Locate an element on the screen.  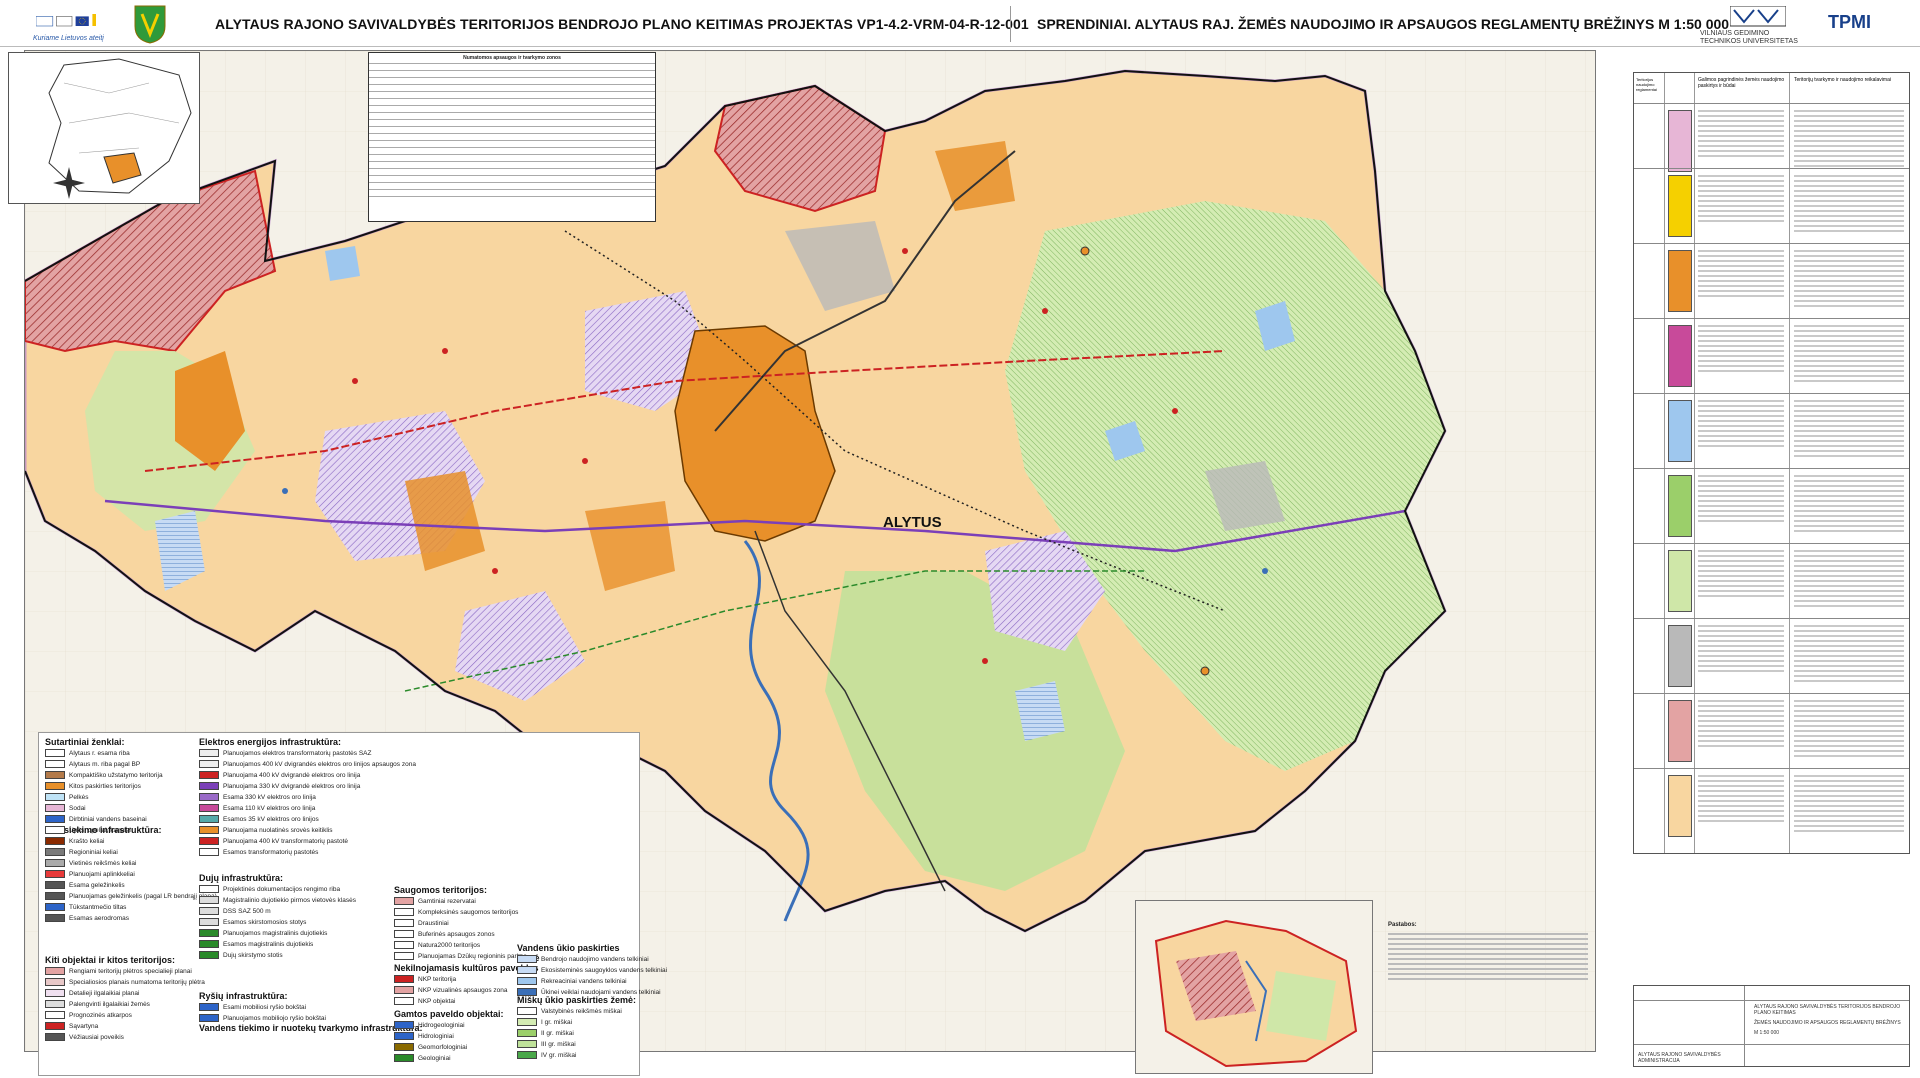
legend-label: Esami mobiliosi ryšio bokštai is located at coordinates (265, 1007).